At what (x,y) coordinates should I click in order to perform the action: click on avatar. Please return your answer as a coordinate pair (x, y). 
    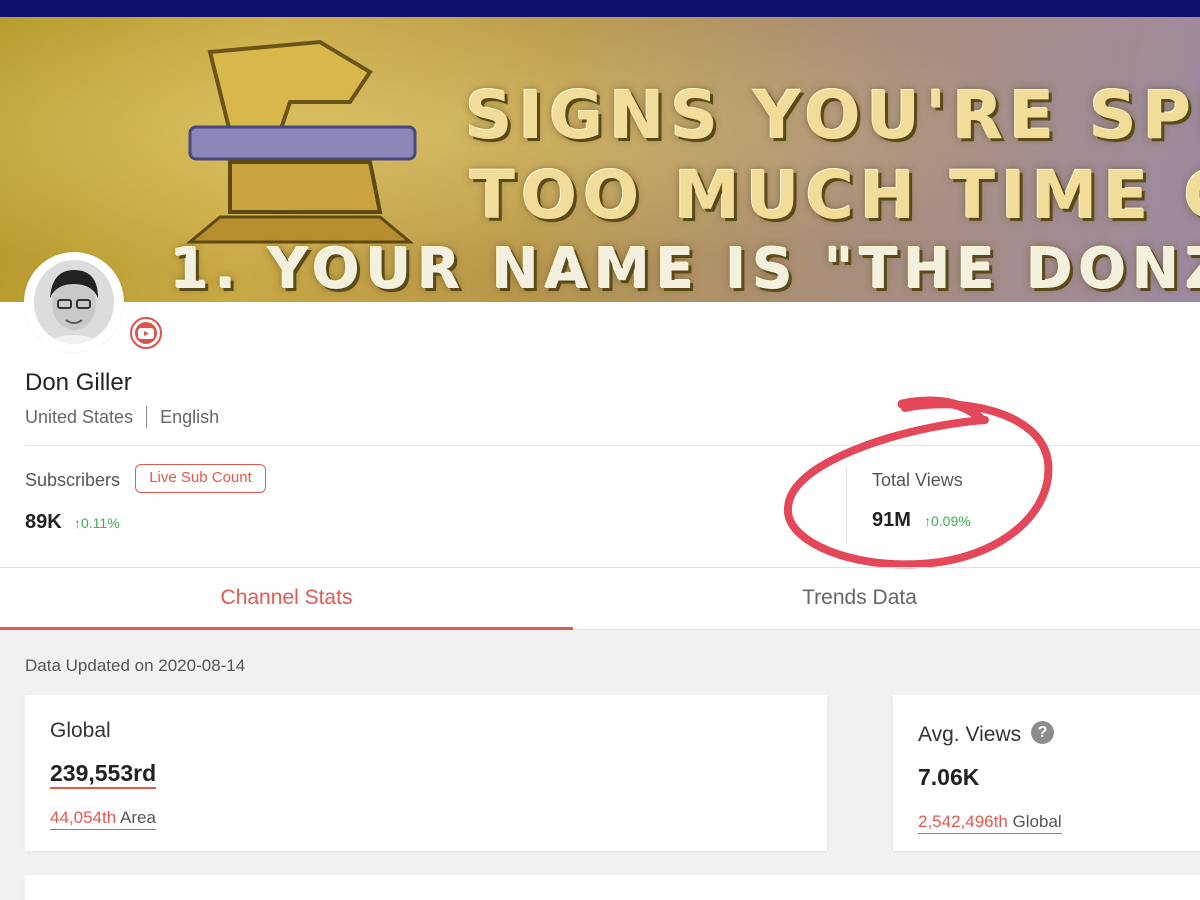
    Looking at the image, I should click on (74, 302).